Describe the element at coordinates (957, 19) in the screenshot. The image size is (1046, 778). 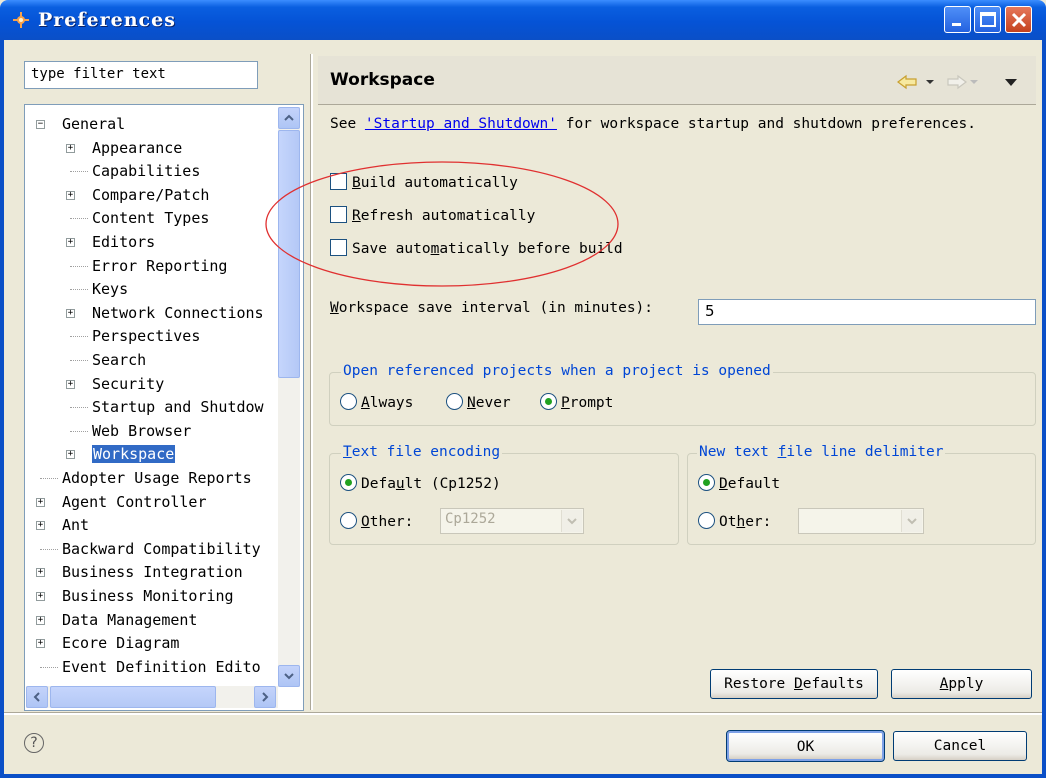
I see `minimize-button` at that location.